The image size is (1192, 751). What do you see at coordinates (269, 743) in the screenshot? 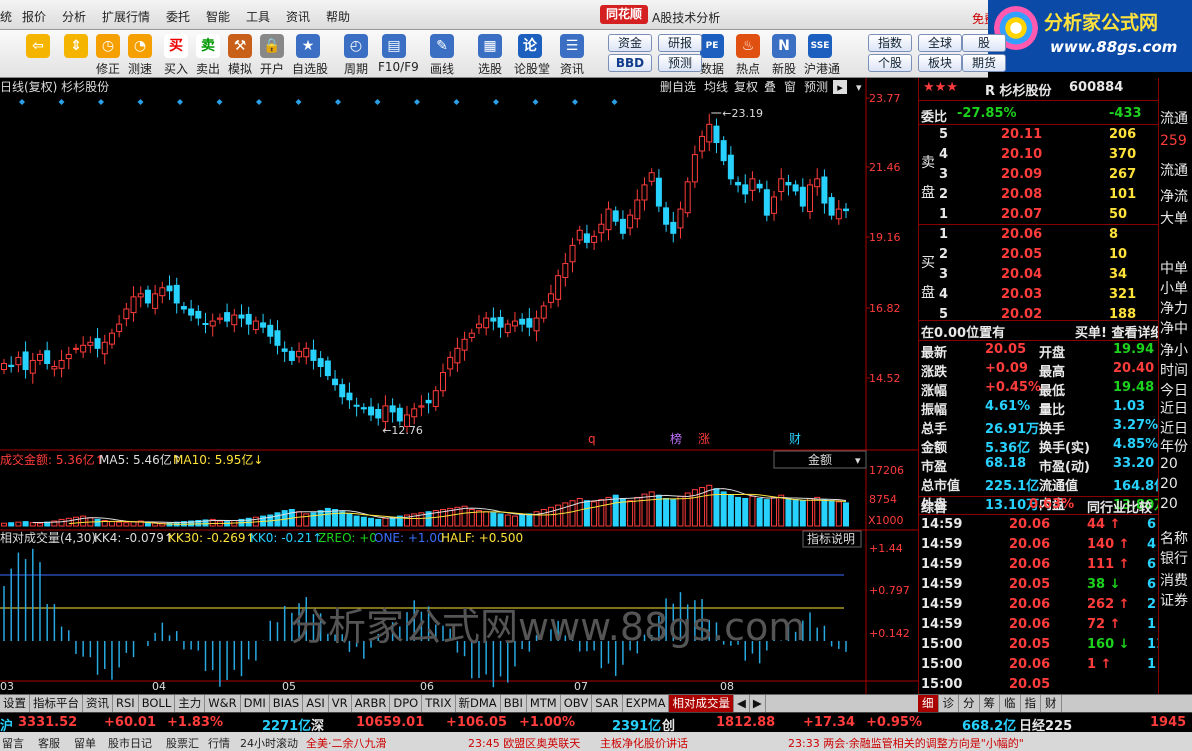
I see `news-6: 24小时滚动` at bounding box center [269, 743].